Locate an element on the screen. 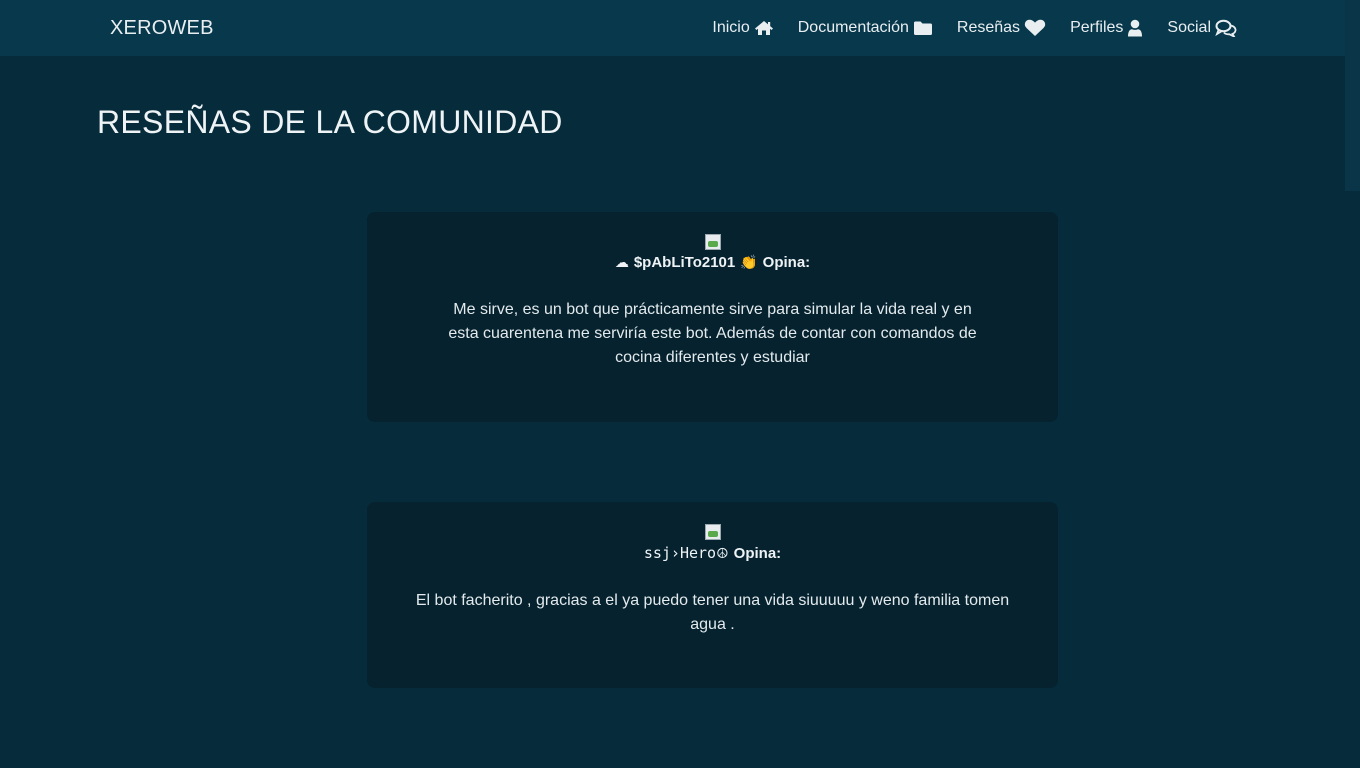  clapping-hands-icon: 👏 is located at coordinates (749, 262).